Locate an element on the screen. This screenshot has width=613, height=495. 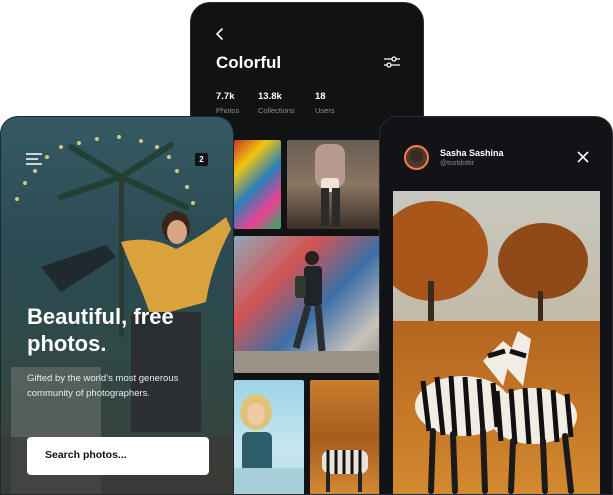
stat-collections: 13.8k Collections is located at coordinates (276, 103).